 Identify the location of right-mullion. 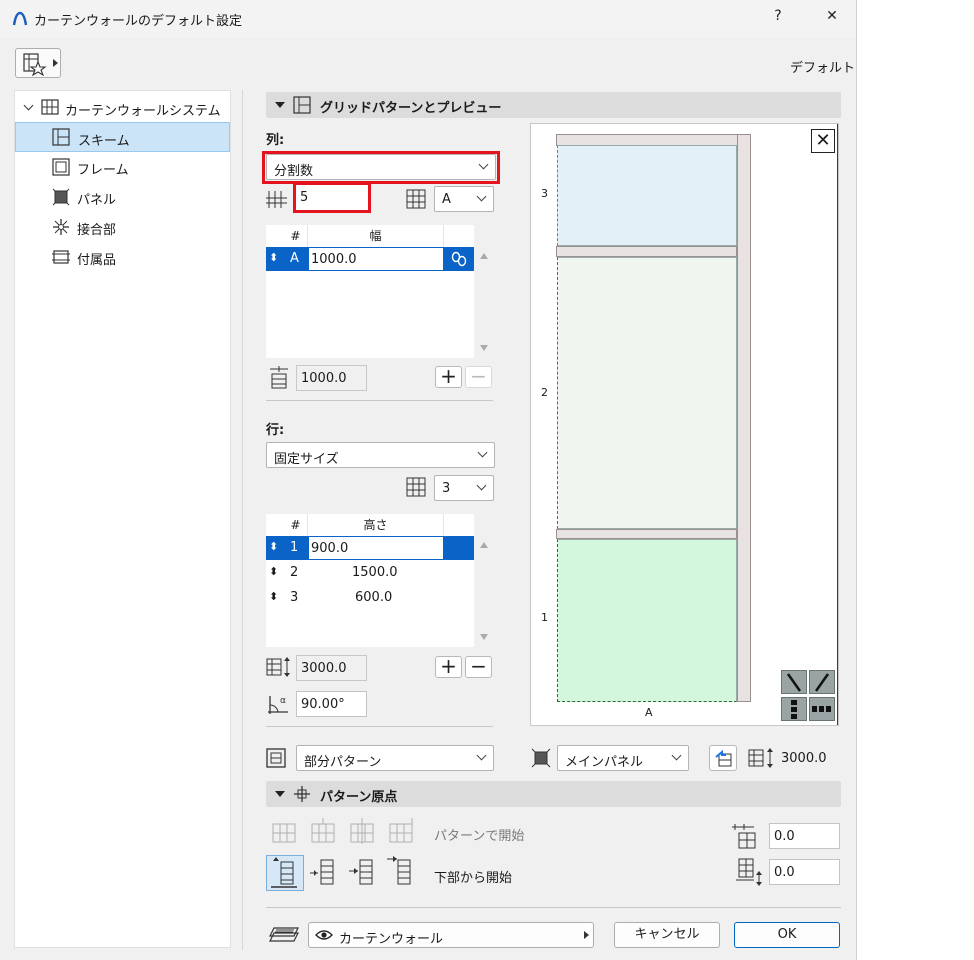
(744, 418).